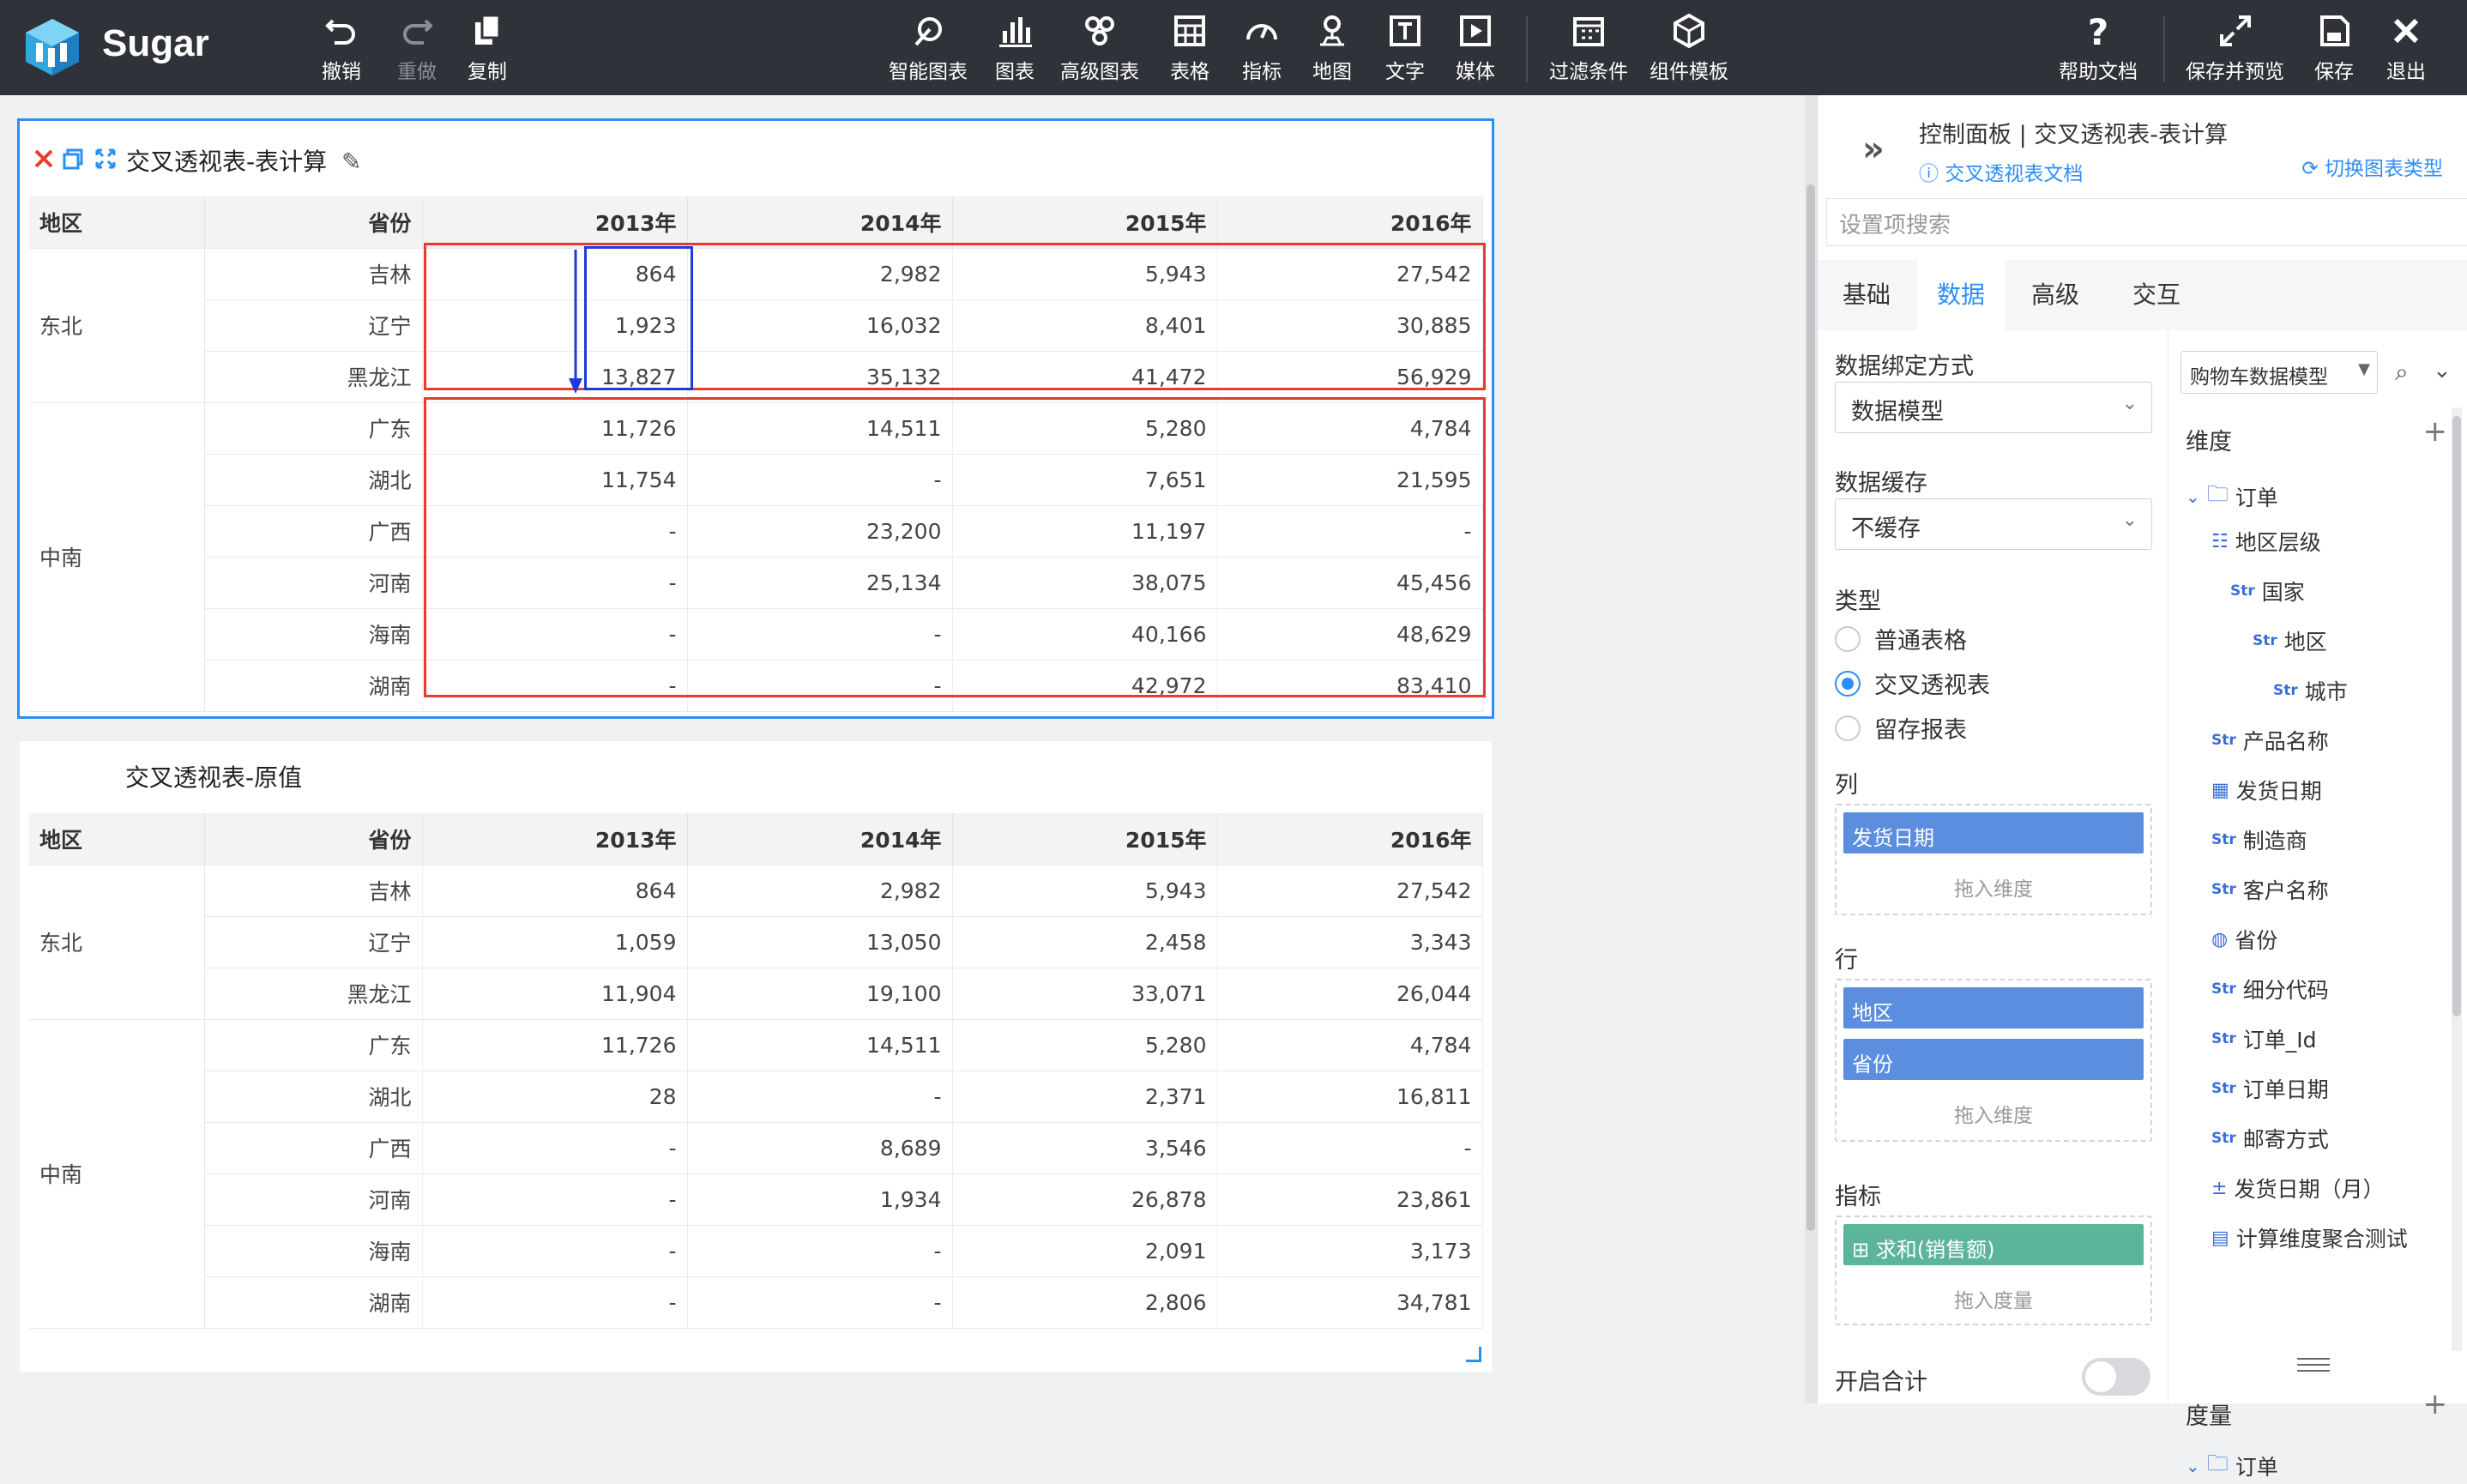 This screenshot has height=1484, width=2467. What do you see at coordinates (2232, 496) in the screenshot?
I see `folder-orders: ⌄ 🗀 订单` at bounding box center [2232, 496].